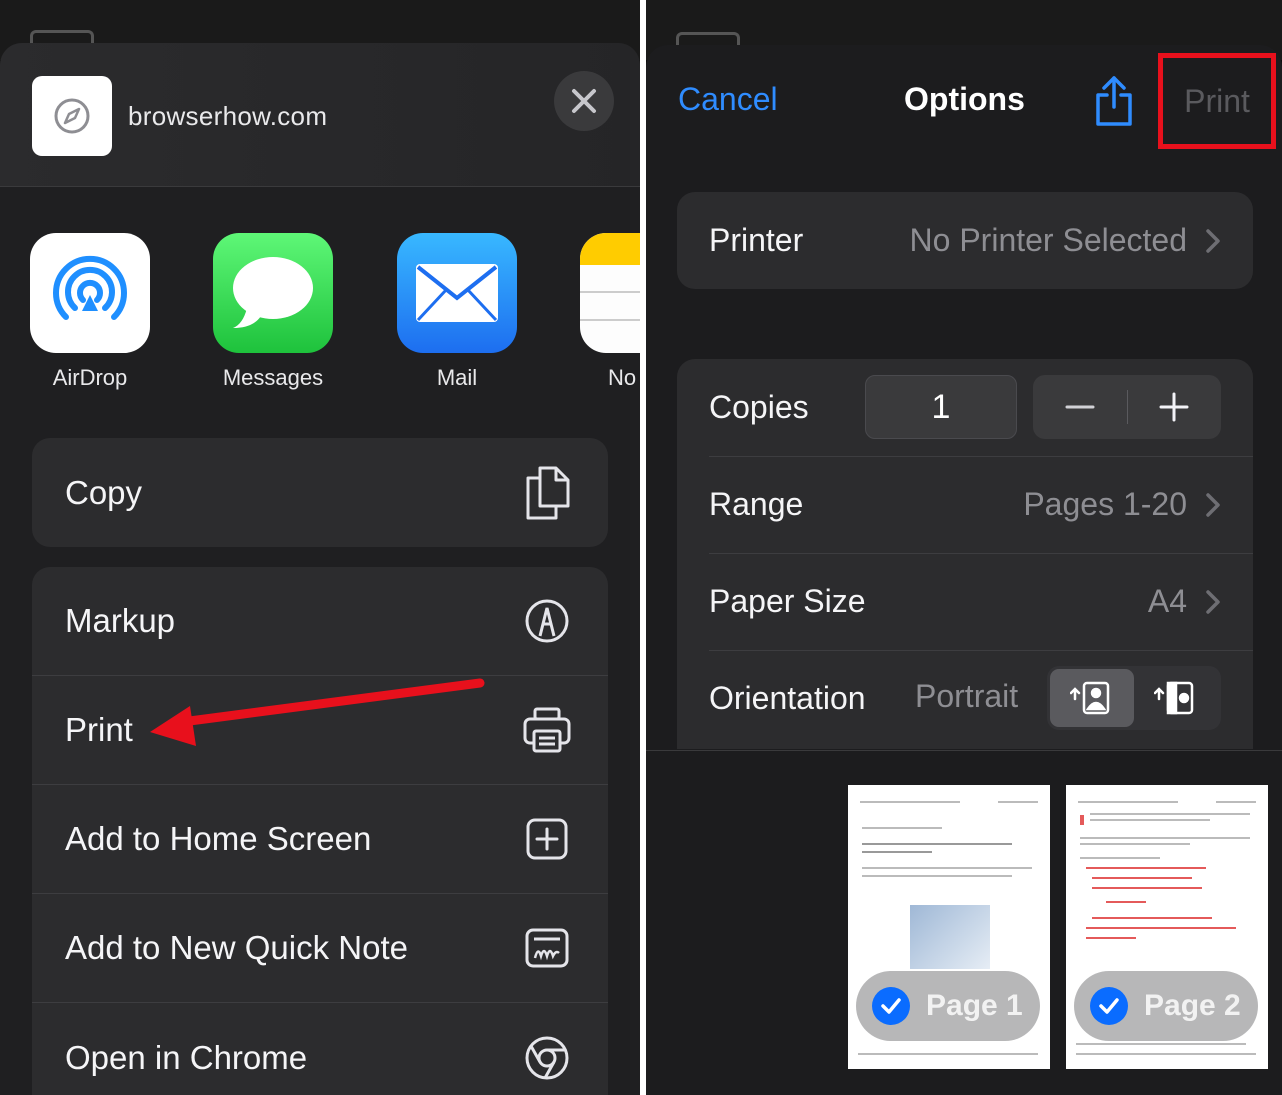 This screenshot has width=1282, height=1095. Describe the element at coordinates (941, 407) in the screenshot. I see `copies-field: 1` at that location.